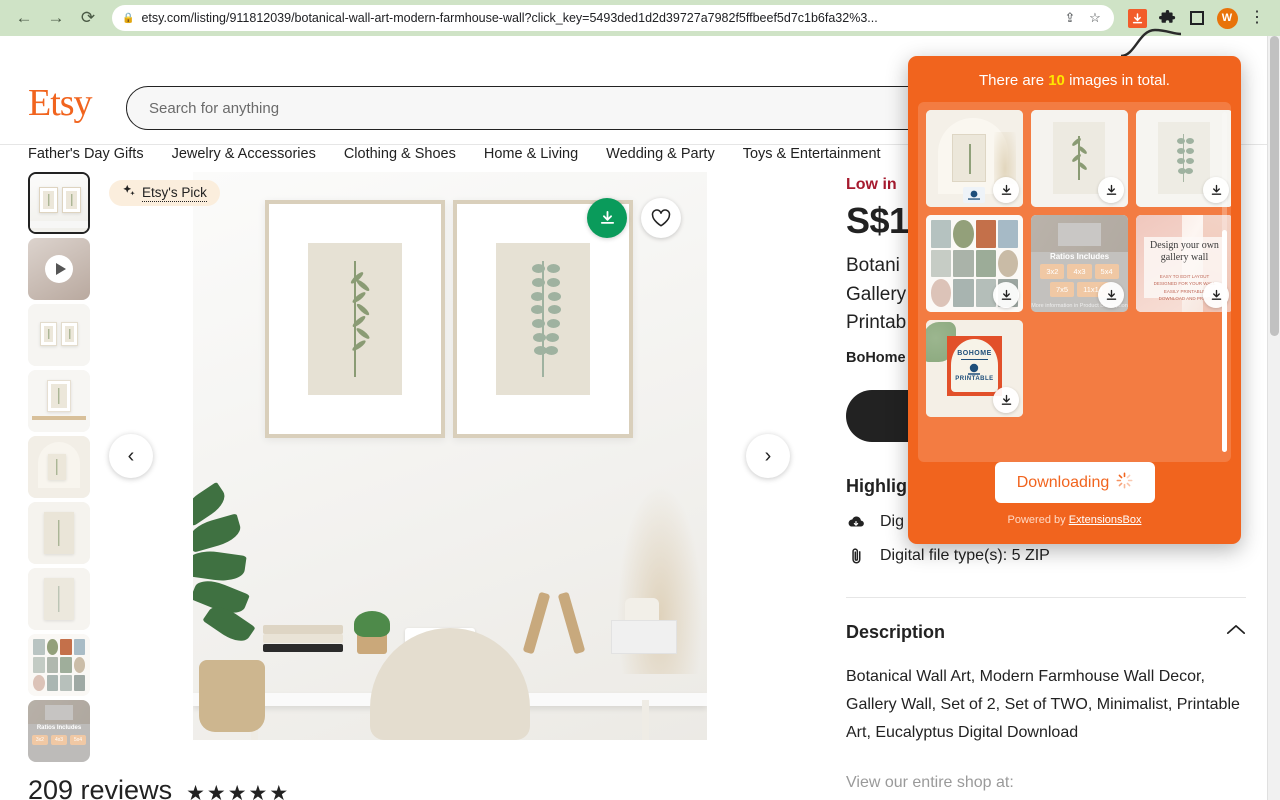 This screenshot has height=800, width=1280. I want to click on description-header: Description, so click(1046, 619).